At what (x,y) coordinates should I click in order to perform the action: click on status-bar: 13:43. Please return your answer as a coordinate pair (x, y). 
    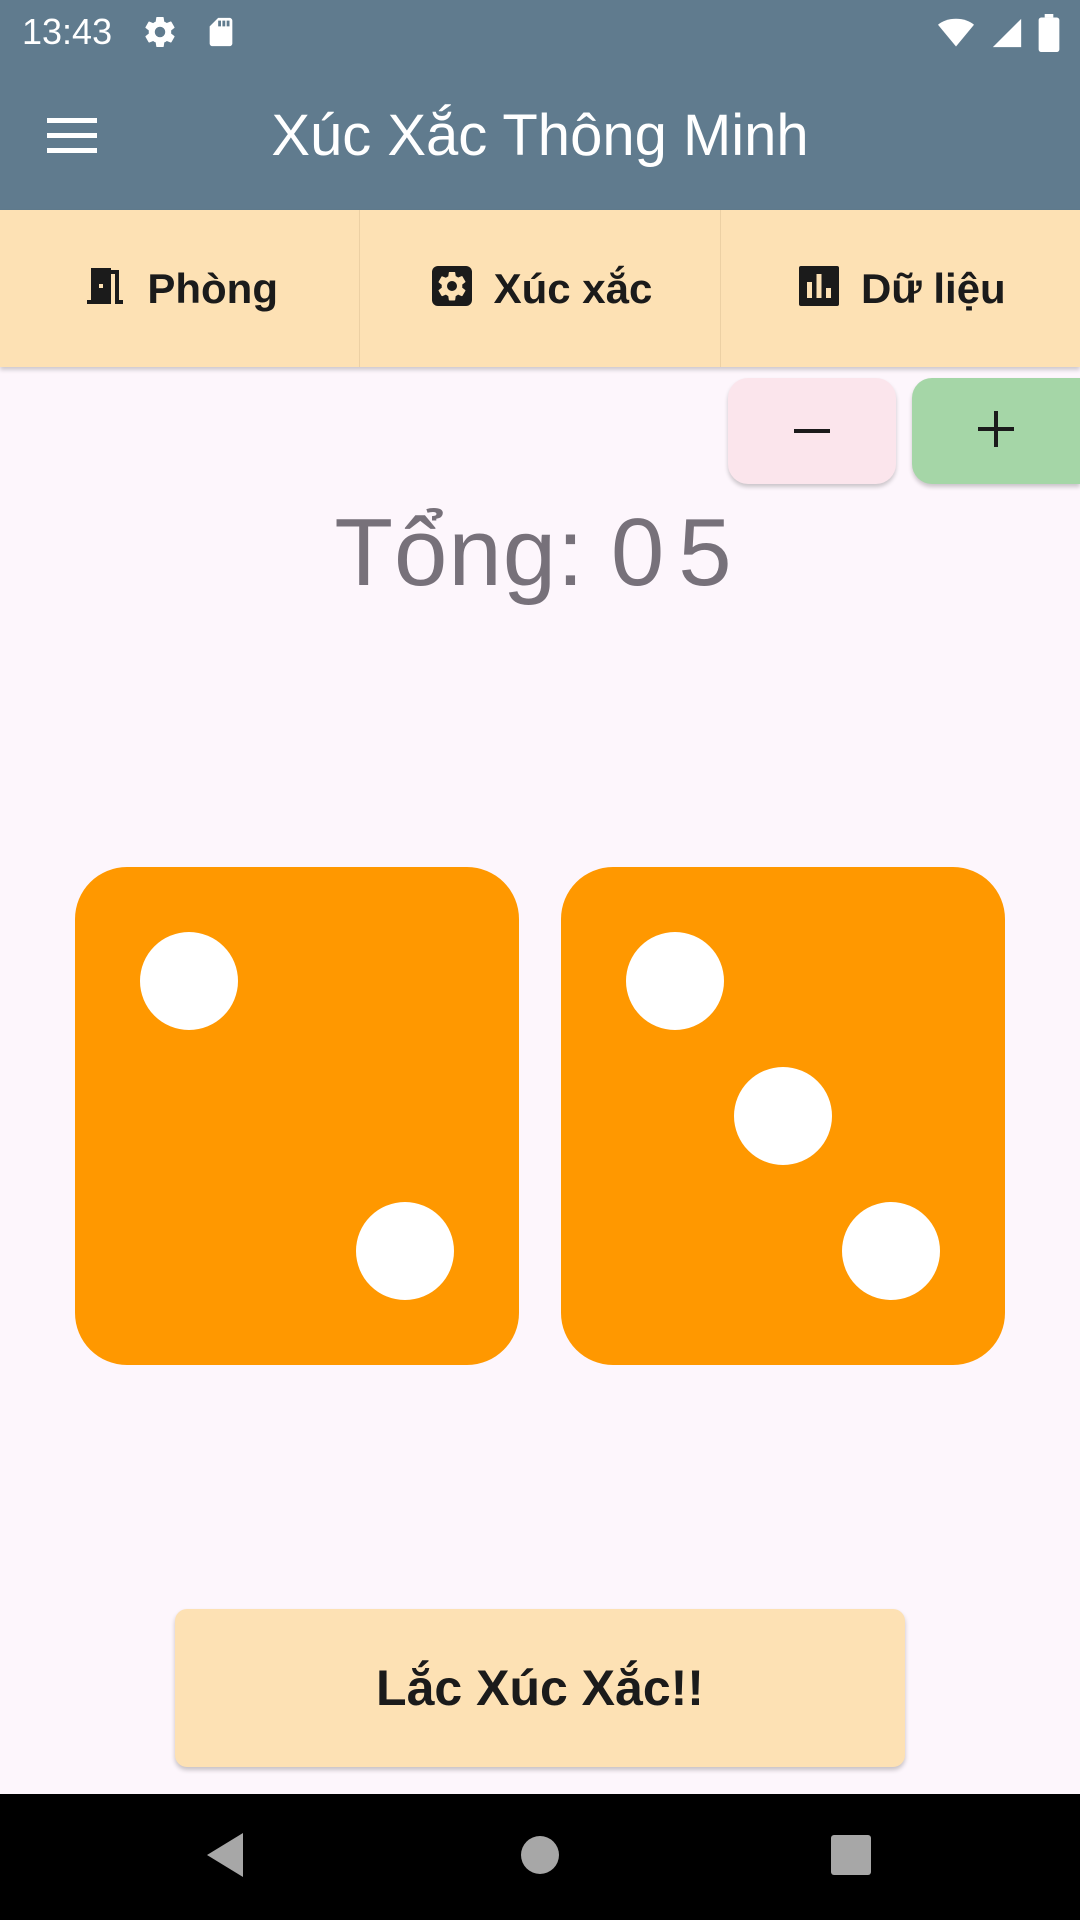
    Looking at the image, I should click on (540, 32).